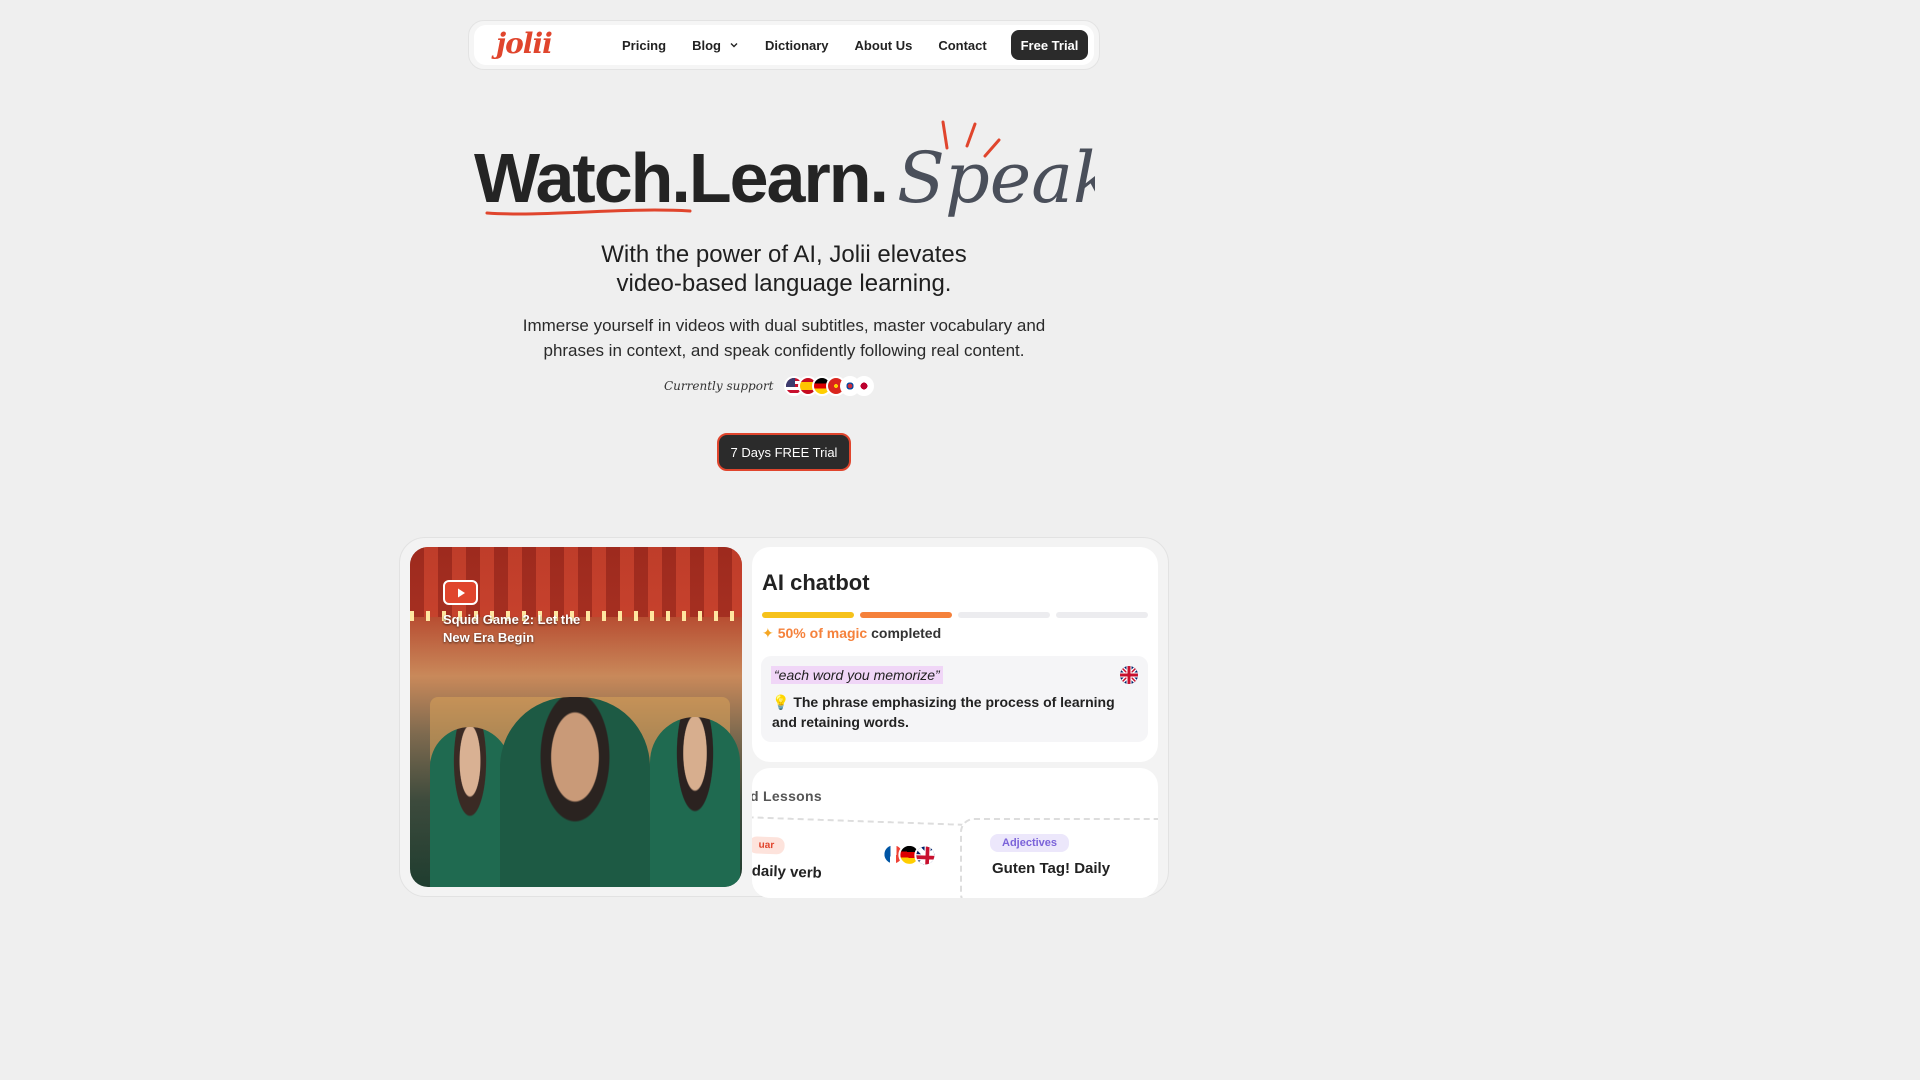 The width and height of the screenshot is (1920, 1080). I want to click on nav-link-pricing: Pricing, so click(644, 45).